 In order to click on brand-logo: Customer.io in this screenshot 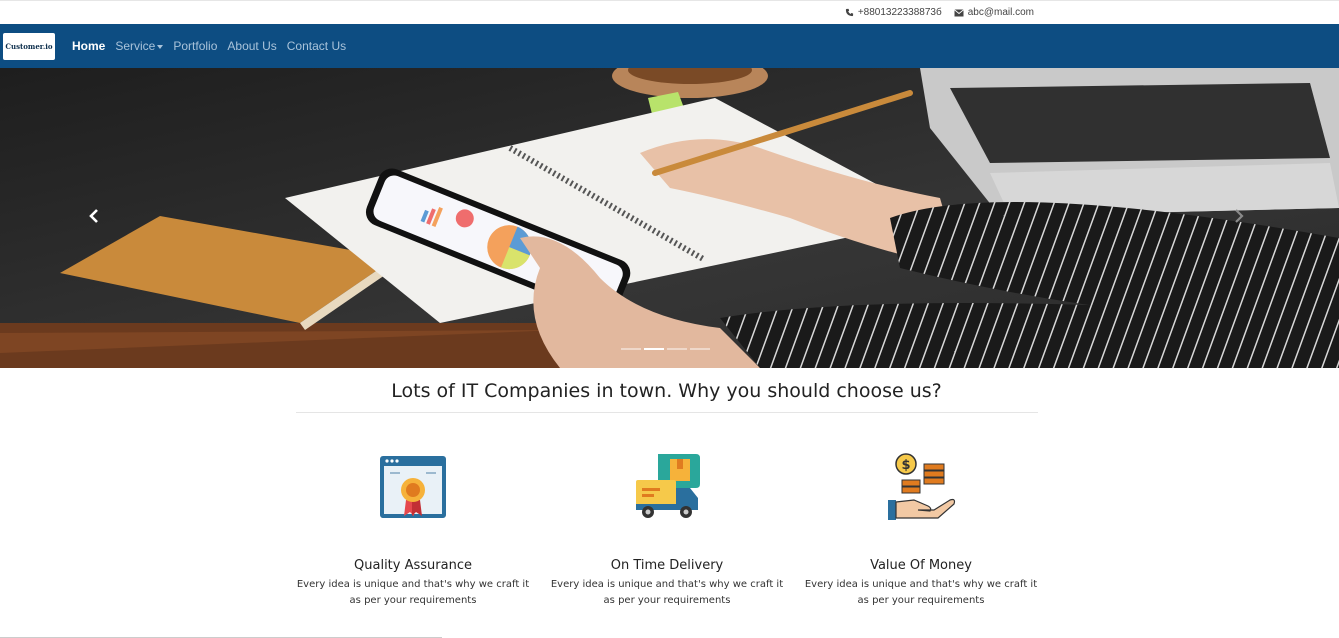, I will do `click(29, 46)`.